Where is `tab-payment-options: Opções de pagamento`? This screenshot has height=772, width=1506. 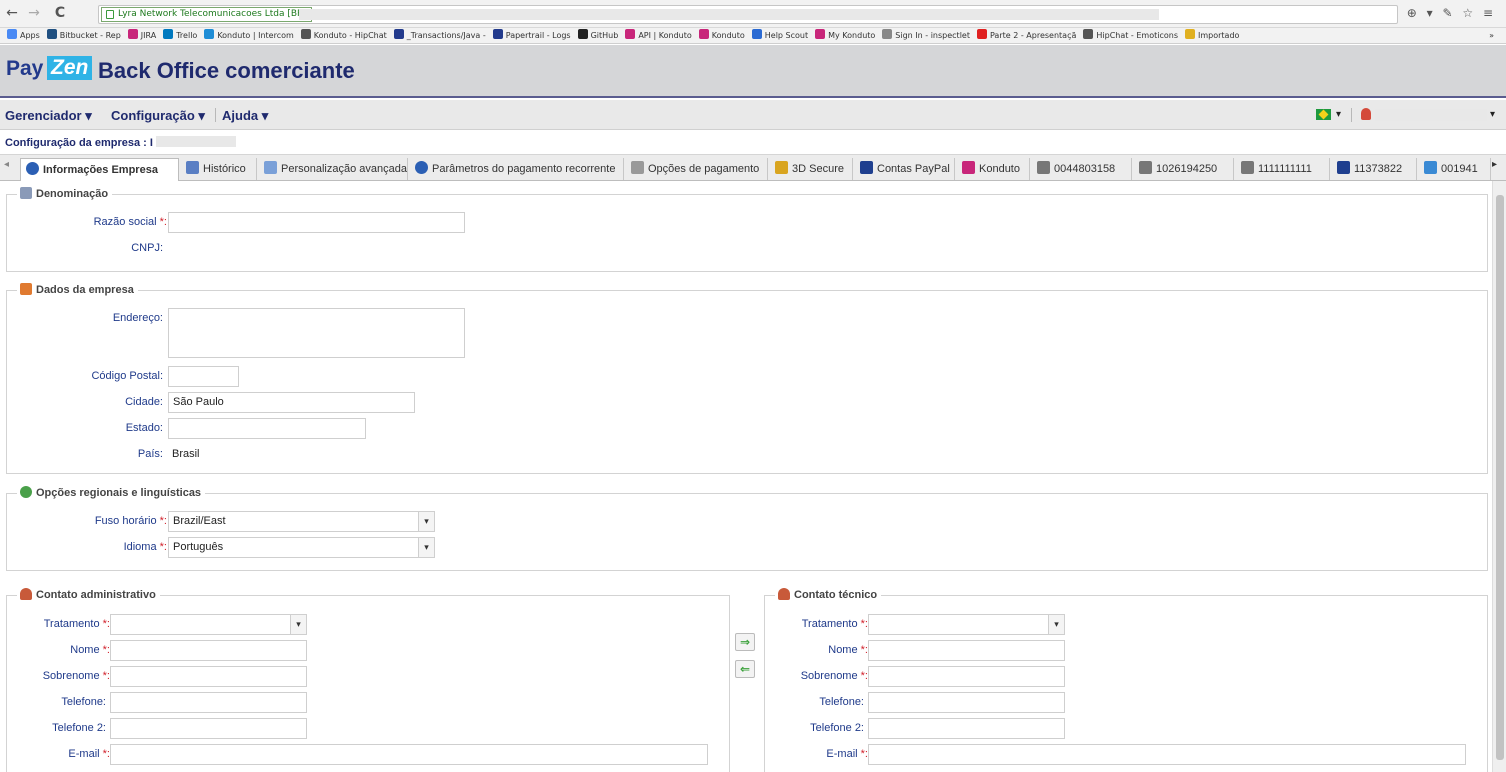 tab-payment-options: Opções de pagamento is located at coordinates (697, 169).